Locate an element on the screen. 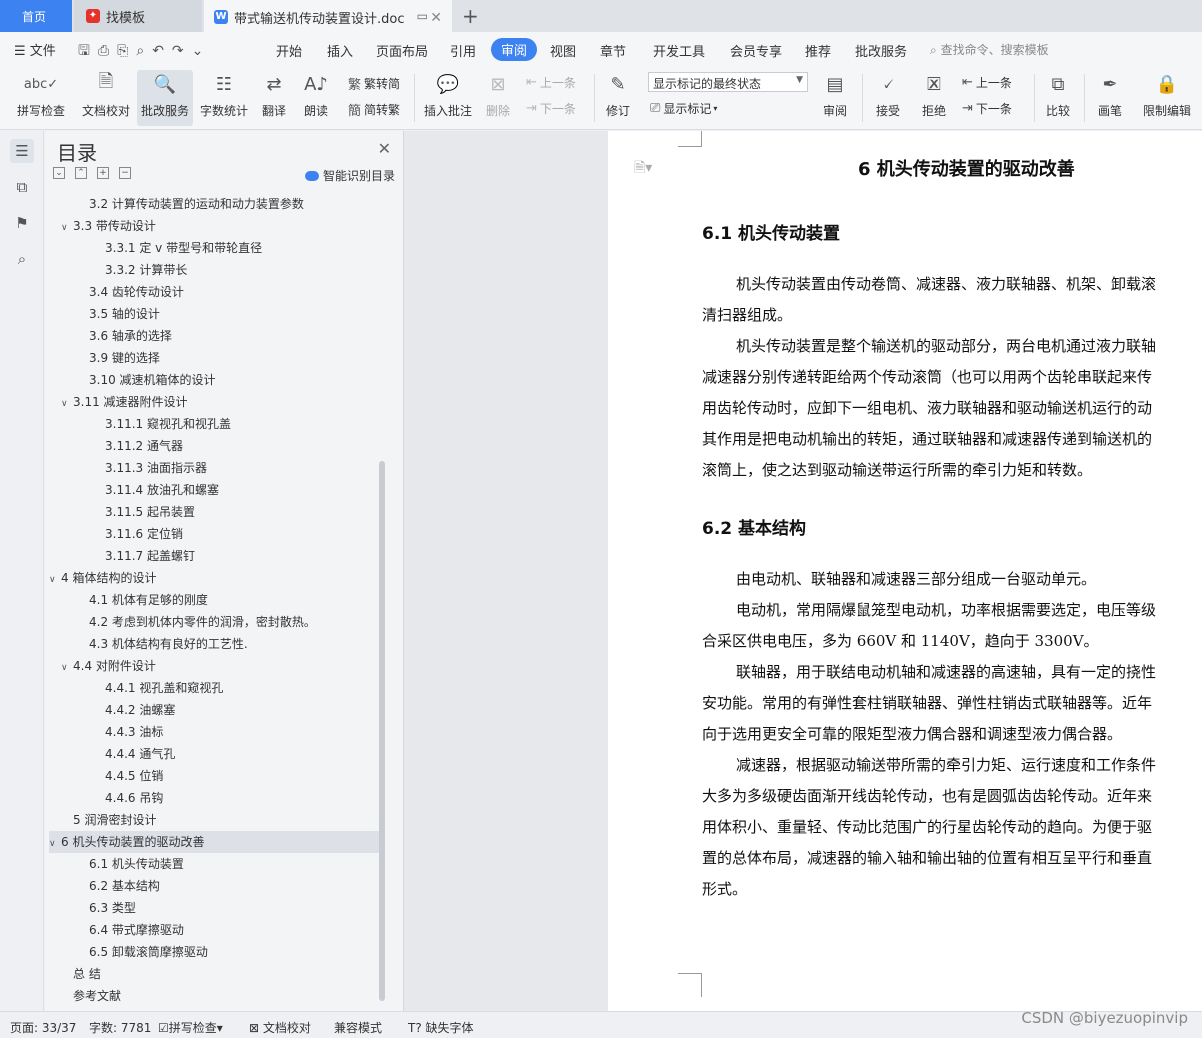 Image resolution: width=1202 pixels, height=1038 pixels. menu-chapter: 章节 is located at coordinates (613, 50).